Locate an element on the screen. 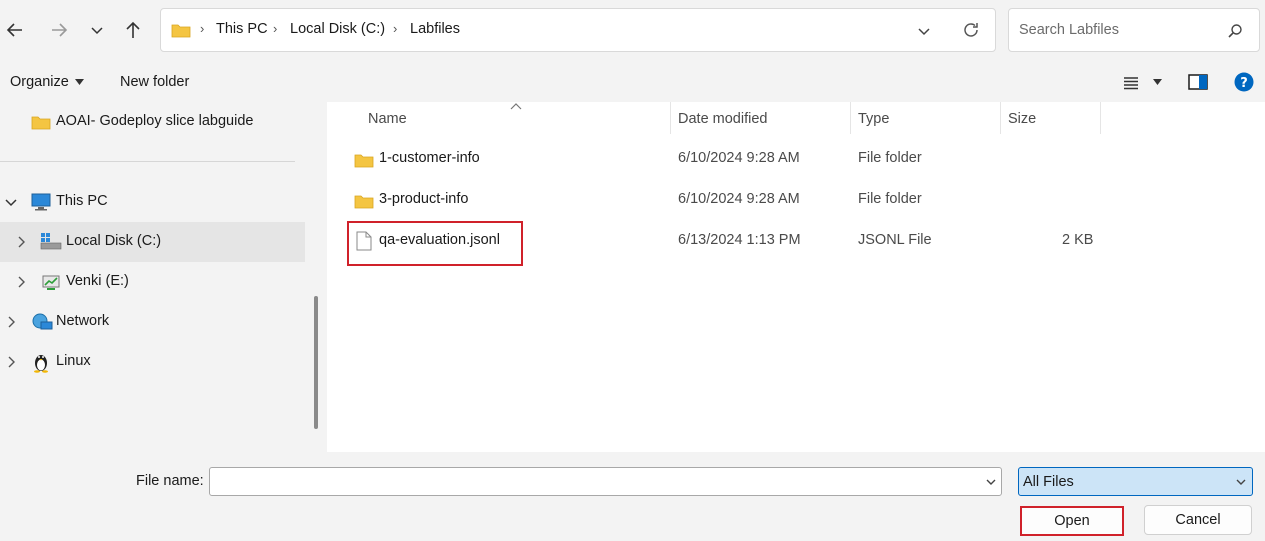 The image size is (1265, 541). network-icon is located at coordinates (42, 321).